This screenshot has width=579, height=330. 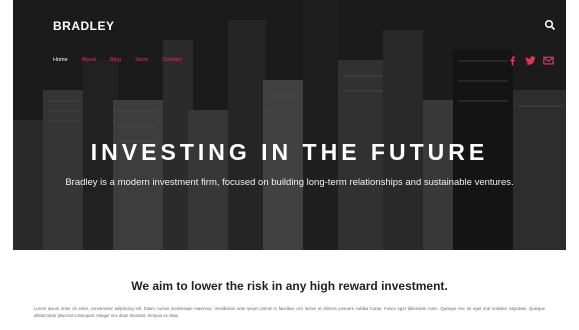 What do you see at coordinates (84, 26) in the screenshot?
I see `brand-logo: BRADLEY` at bounding box center [84, 26].